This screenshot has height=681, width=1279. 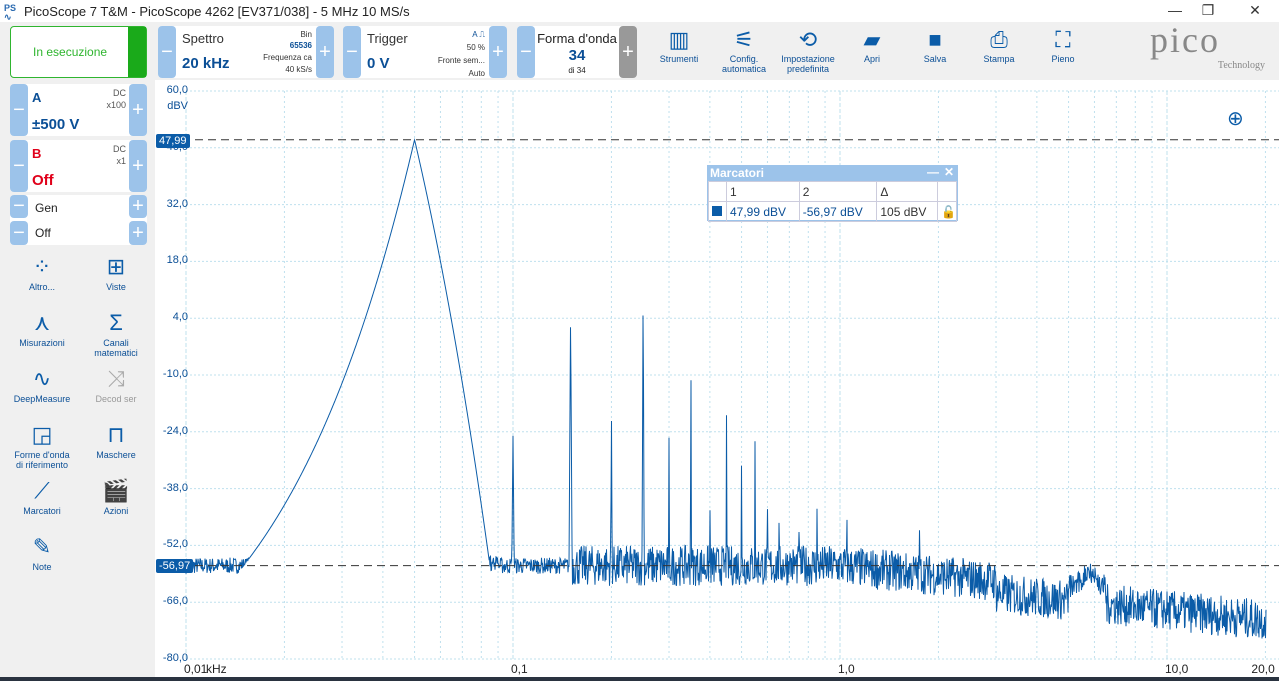 I want to click on default-setup-button: ⟲ Impostazione predefinita, so click(x=808, y=50).